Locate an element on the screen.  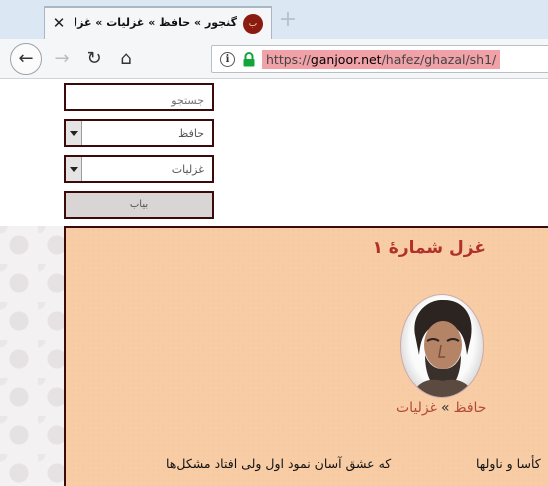
breadcrumb: حافظ»غزلیات is located at coordinates (441, 408).